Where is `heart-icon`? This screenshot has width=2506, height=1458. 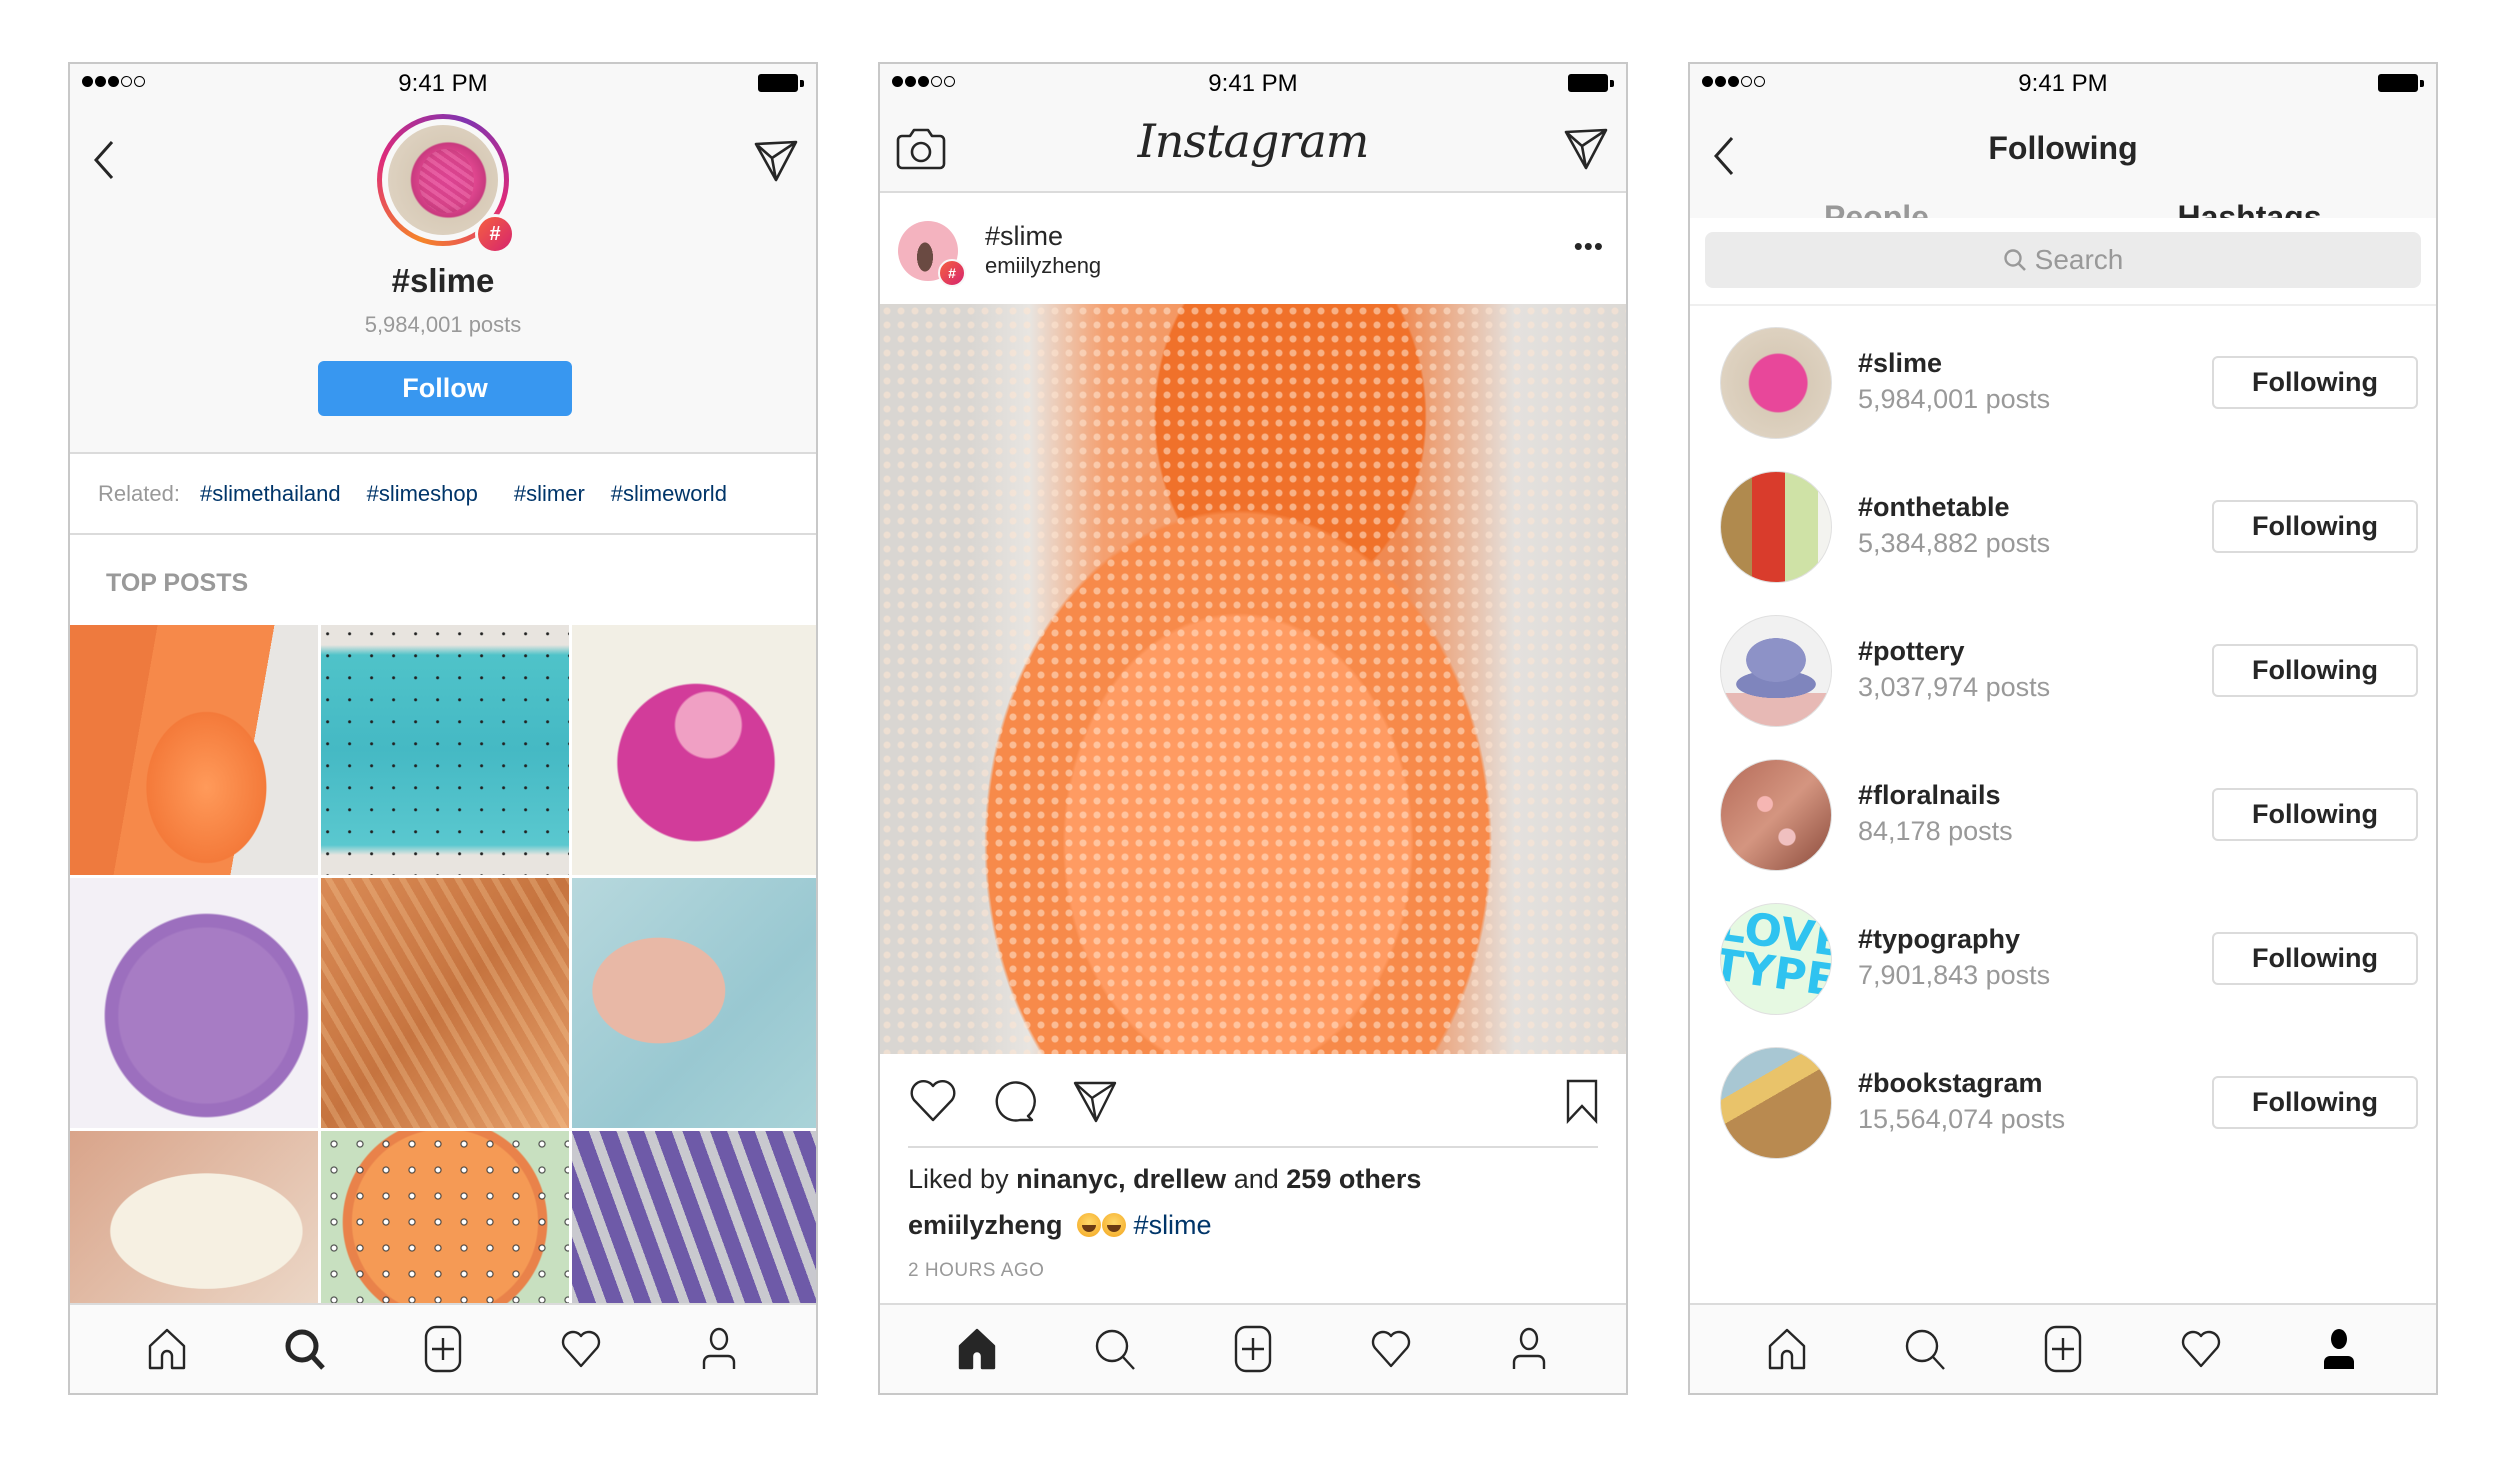
heart-icon is located at coordinates (2201, 1349).